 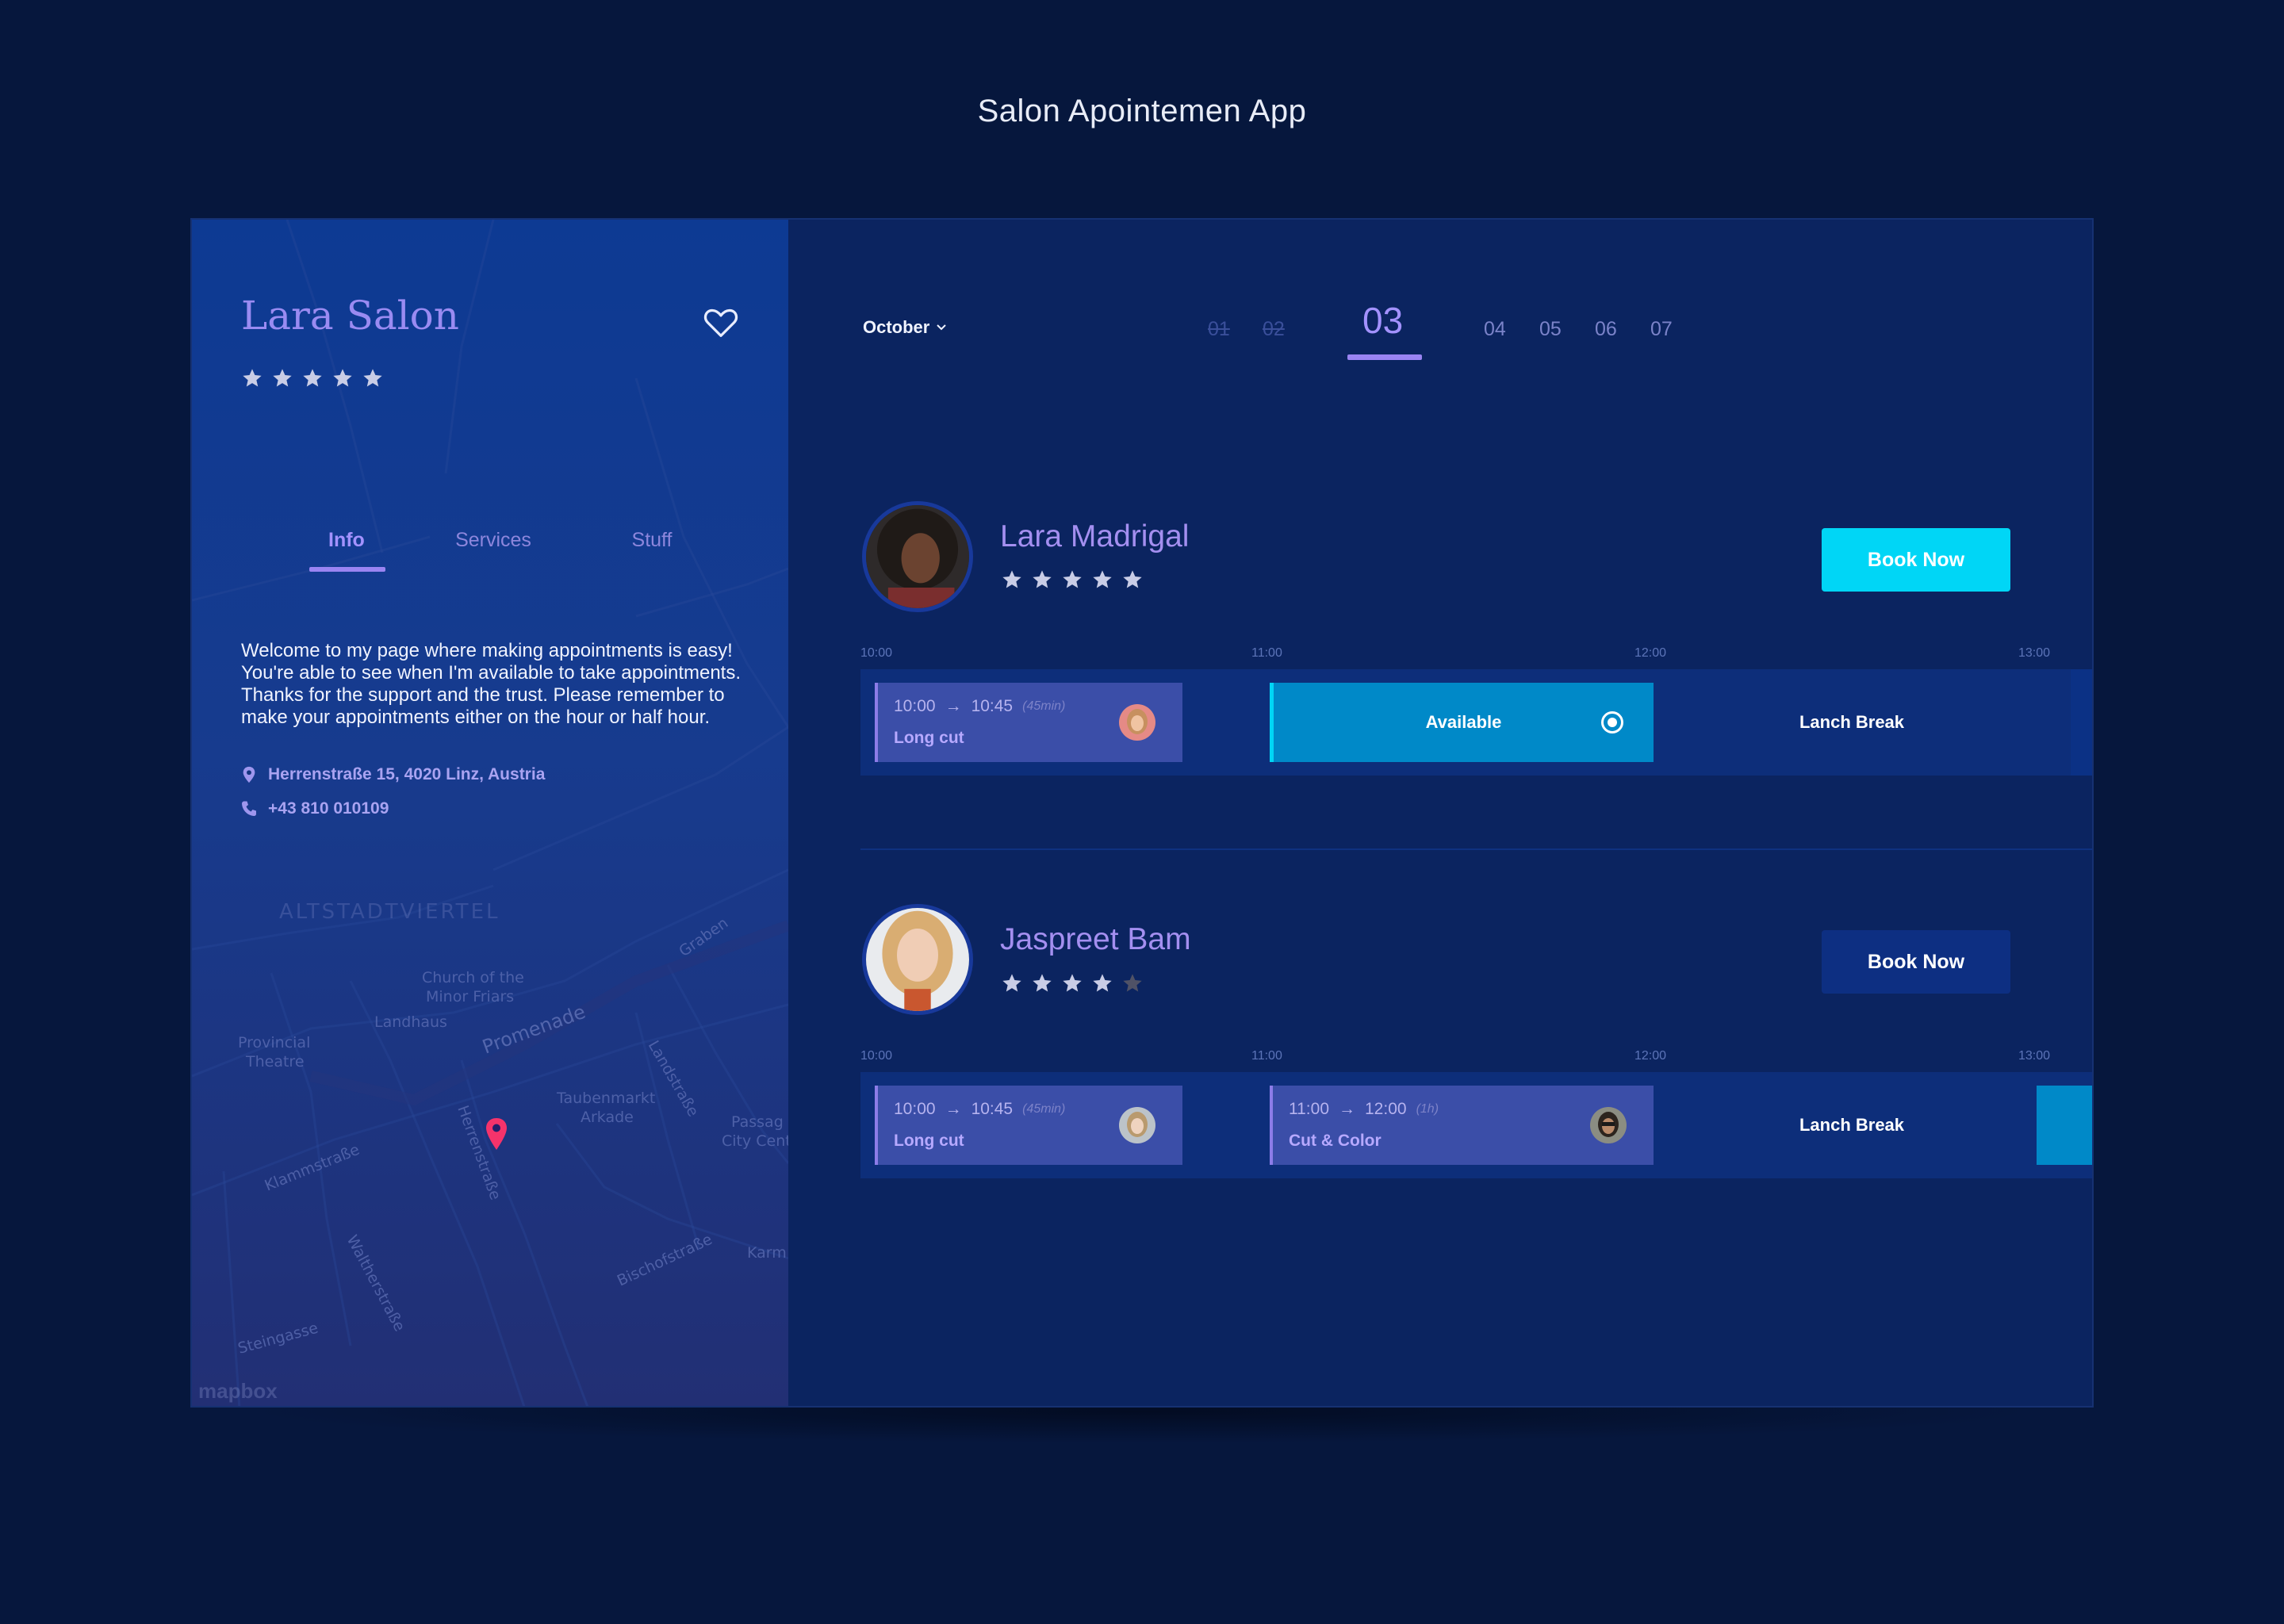 What do you see at coordinates (312, 378) in the screenshot?
I see `salon-rating` at bounding box center [312, 378].